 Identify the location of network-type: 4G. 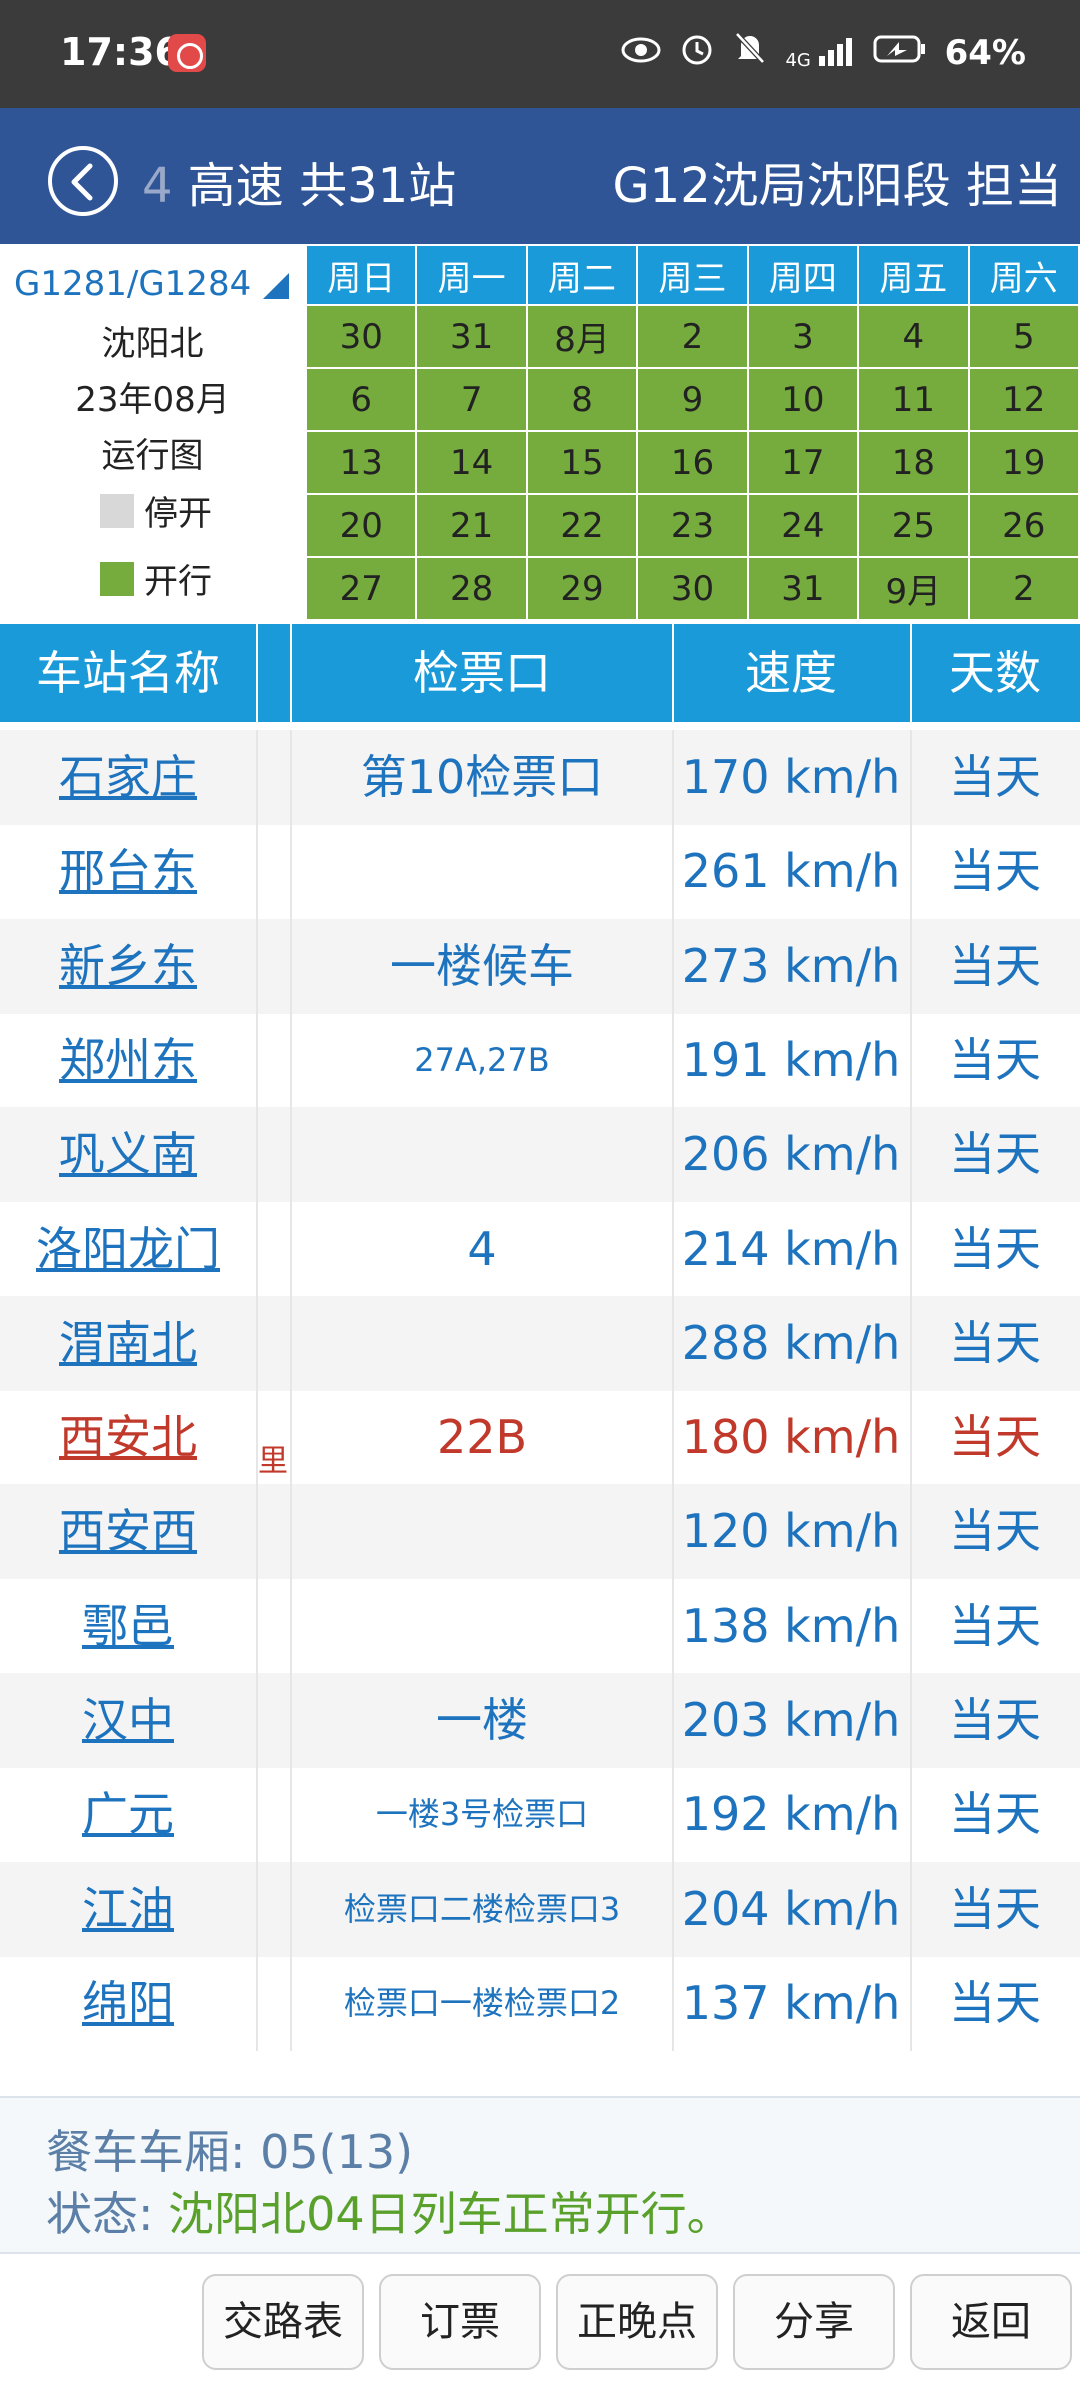
(798, 60).